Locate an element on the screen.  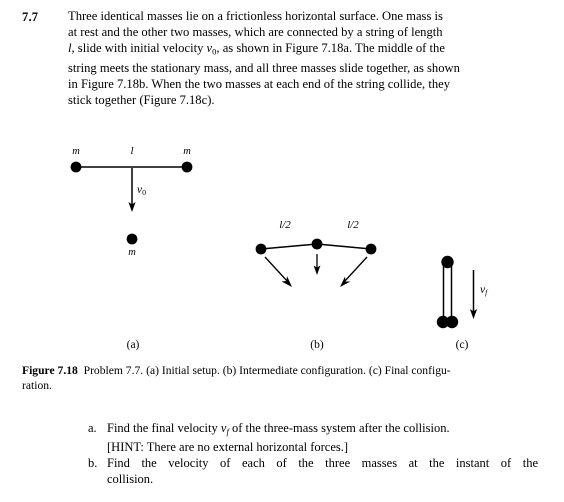
problem-number: 7.7 is located at coordinates (30, 17).